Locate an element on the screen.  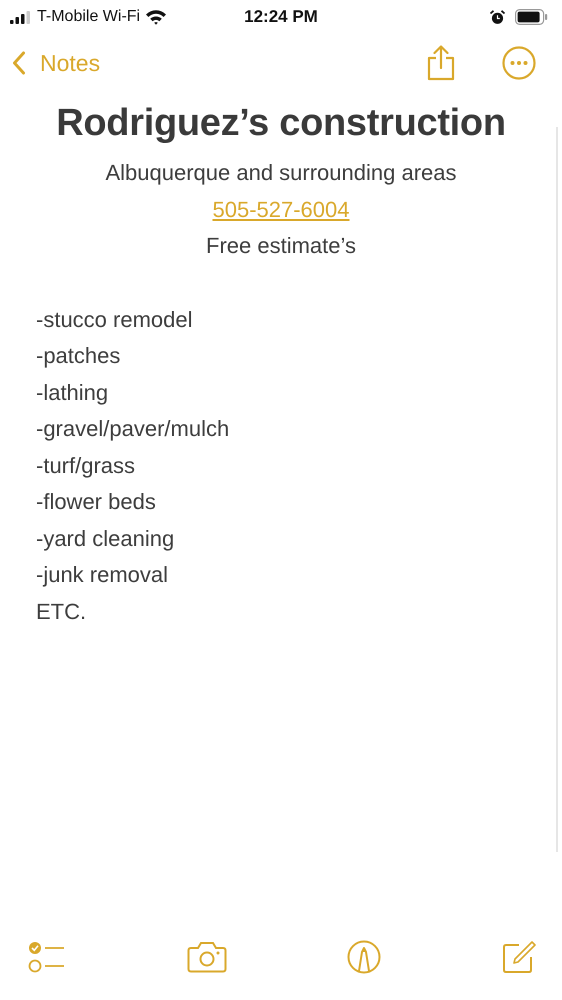
share-icon is located at coordinates (441, 63).